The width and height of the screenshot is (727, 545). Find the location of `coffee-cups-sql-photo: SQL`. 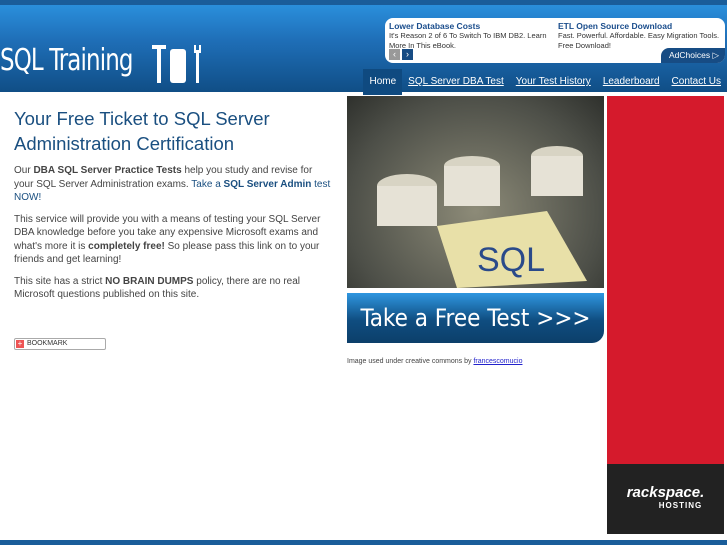

coffee-cups-sql-photo: SQL is located at coordinates (475, 192).